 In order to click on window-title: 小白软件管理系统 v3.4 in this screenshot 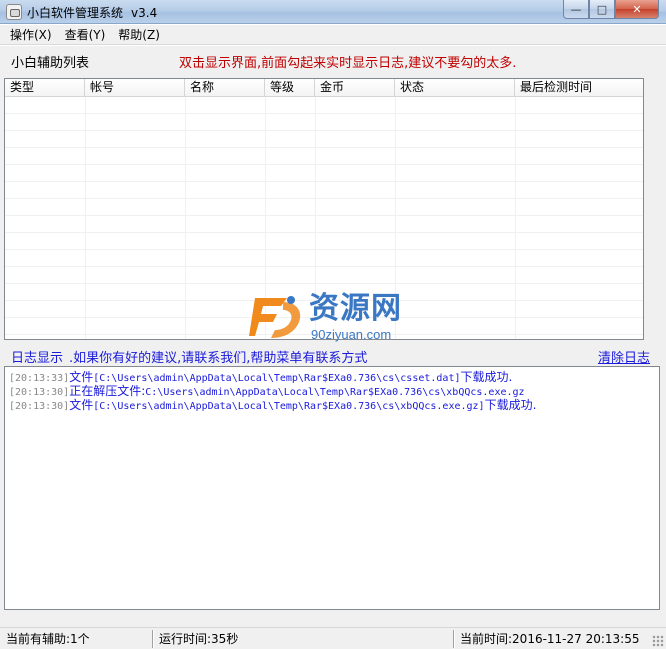, I will do `click(92, 12)`.